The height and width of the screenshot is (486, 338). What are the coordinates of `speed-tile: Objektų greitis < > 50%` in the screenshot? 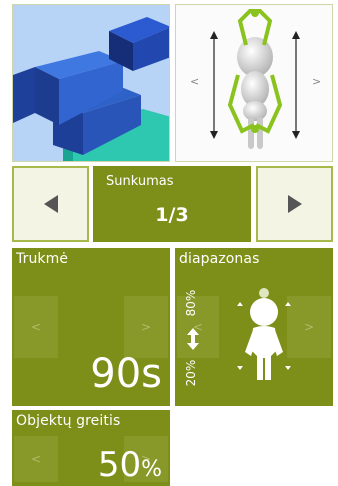 It's located at (91, 448).